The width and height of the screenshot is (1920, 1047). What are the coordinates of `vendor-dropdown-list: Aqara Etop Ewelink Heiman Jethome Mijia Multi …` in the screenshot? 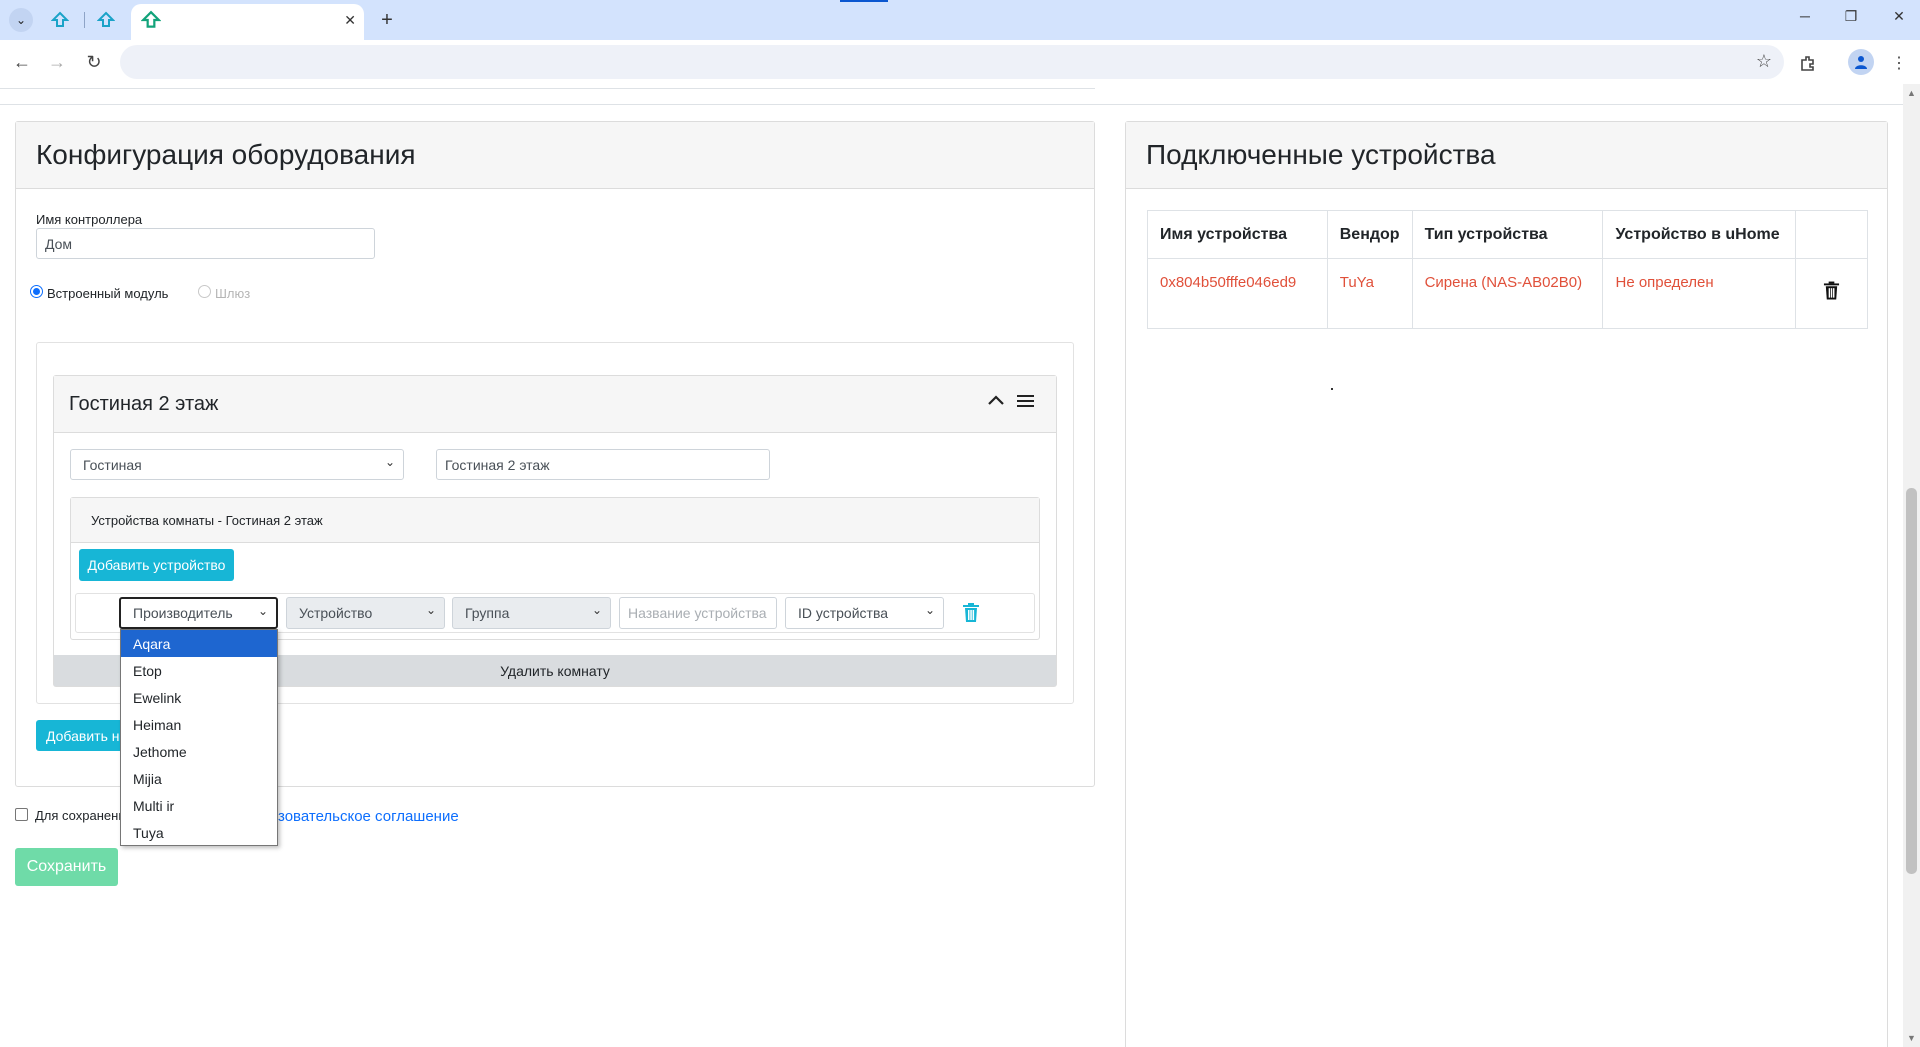 It's located at (199, 737).